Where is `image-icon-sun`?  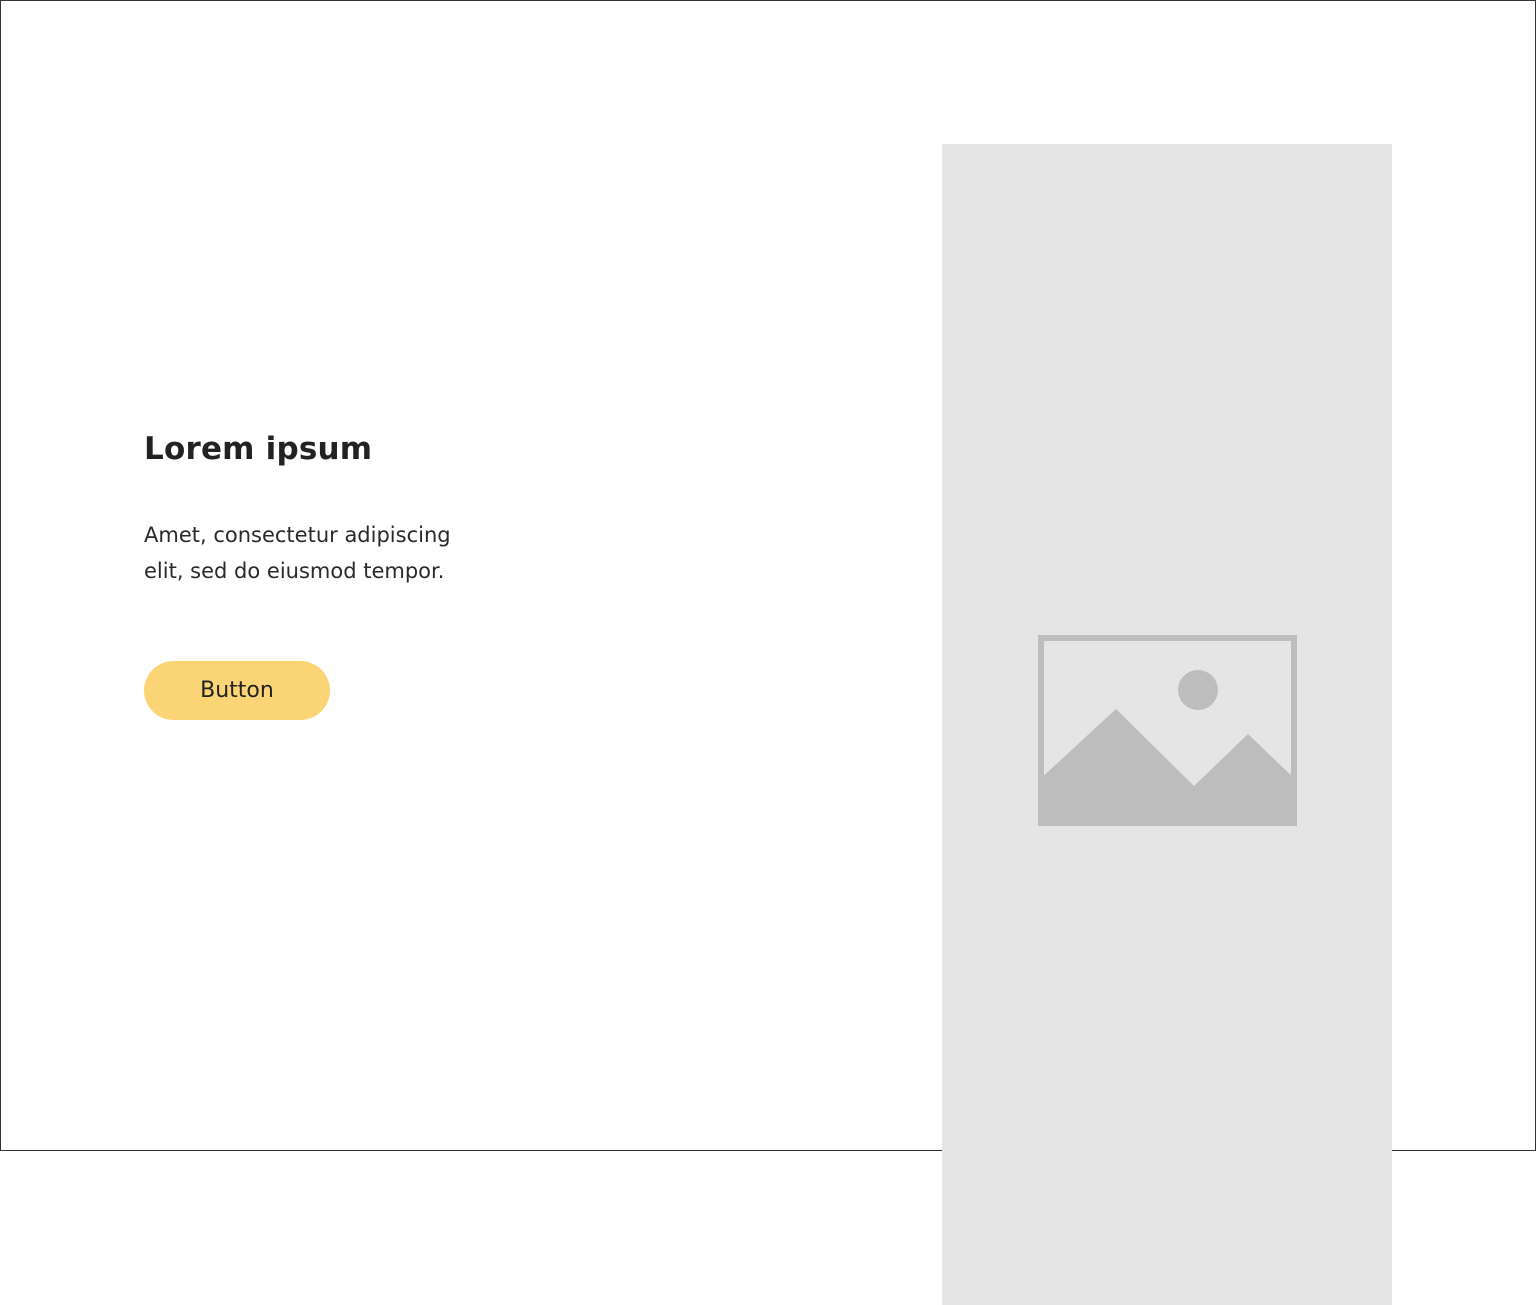
image-icon-sun is located at coordinates (1198, 690).